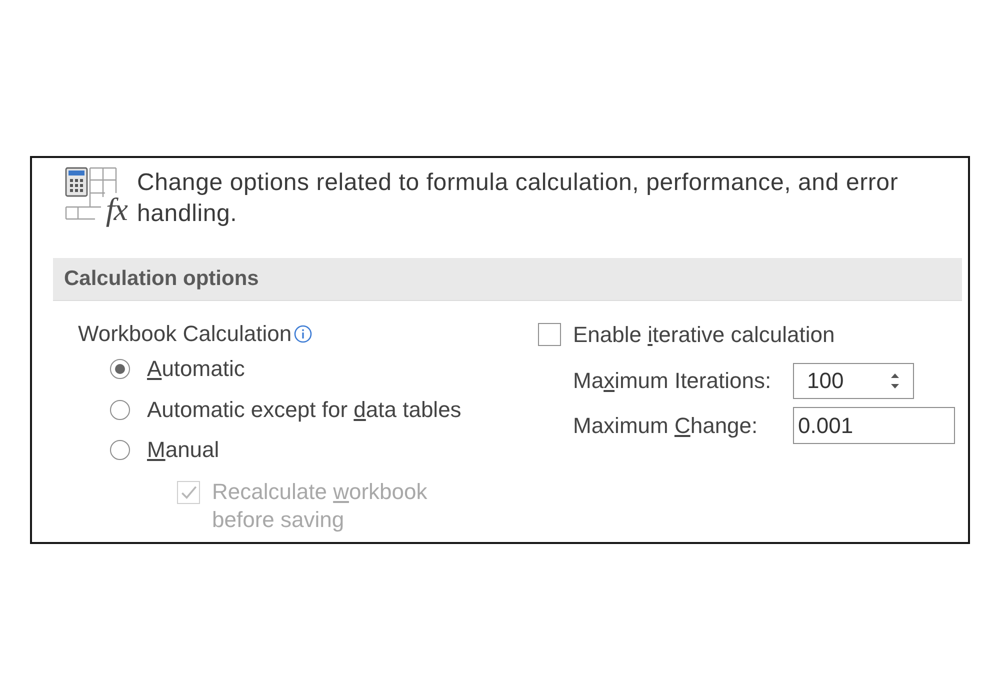 The image size is (1000, 700). What do you see at coordinates (185, 333) in the screenshot?
I see `group-label: Workbook Calculation` at bounding box center [185, 333].